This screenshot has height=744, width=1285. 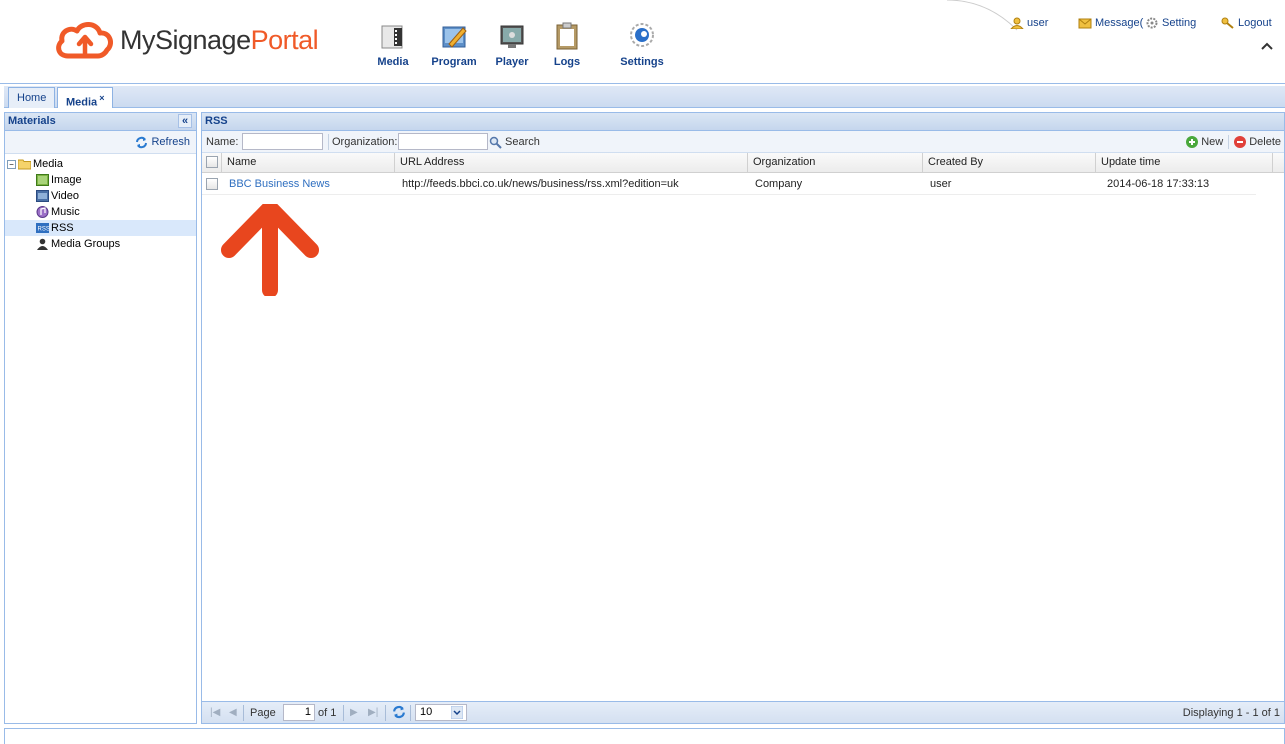 I want to click on rss-icon: RSS, so click(x=43, y=228).